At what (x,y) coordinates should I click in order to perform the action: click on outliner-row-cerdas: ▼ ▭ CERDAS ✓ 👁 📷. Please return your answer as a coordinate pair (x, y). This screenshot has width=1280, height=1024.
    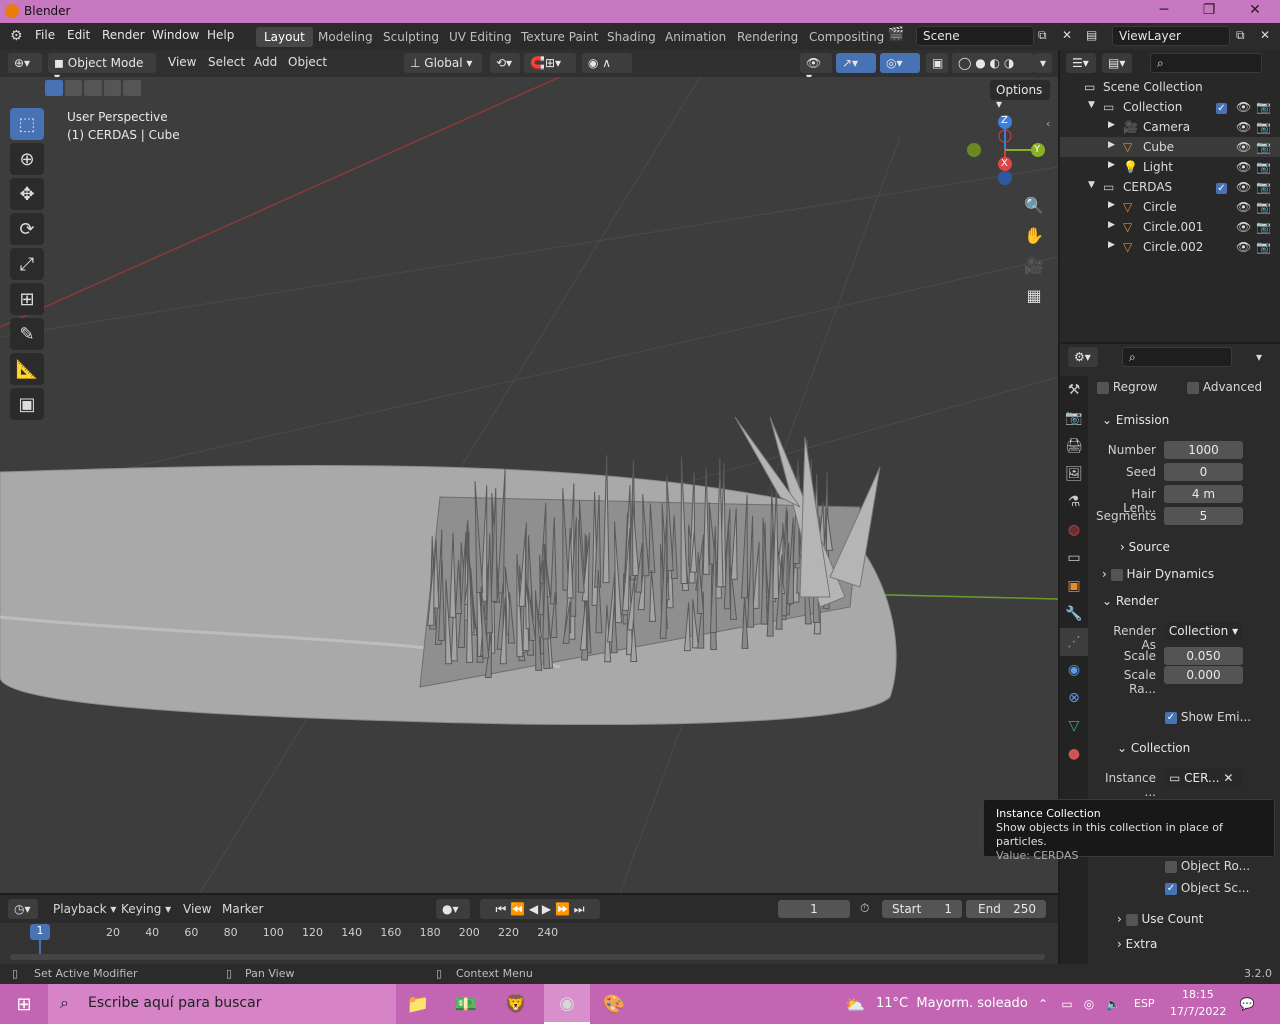
    Looking at the image, I should click on (1170, 187).